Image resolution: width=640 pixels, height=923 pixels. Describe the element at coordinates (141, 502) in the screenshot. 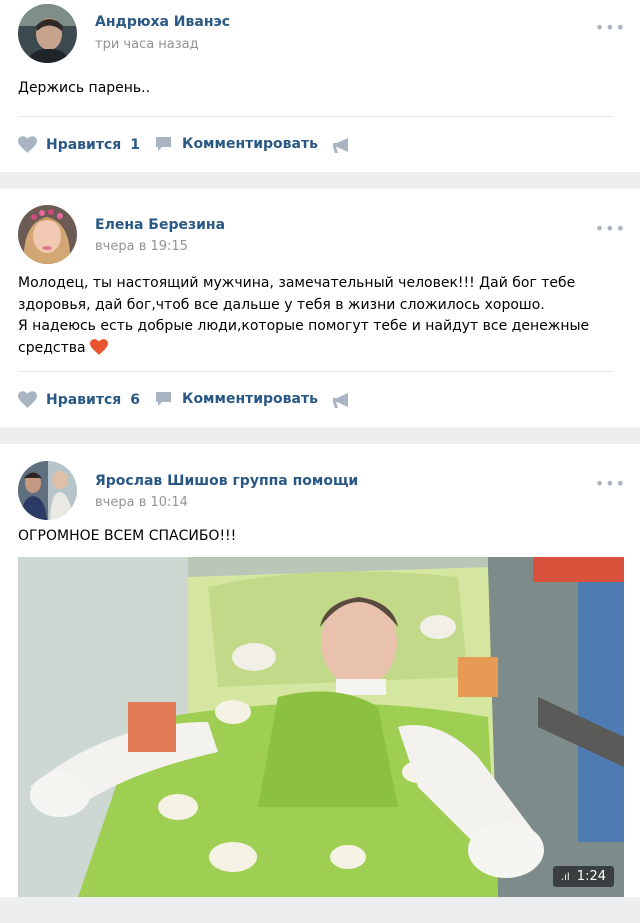

I see `post-time: вчера в 10:14` at that location.